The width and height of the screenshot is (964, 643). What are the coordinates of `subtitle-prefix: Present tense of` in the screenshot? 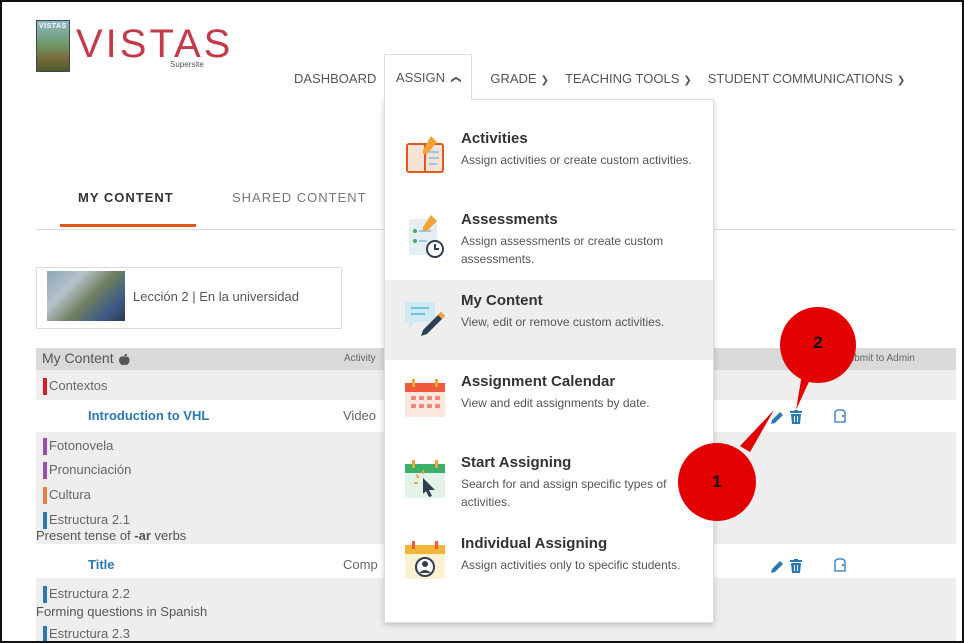 It's located at (85, 535).